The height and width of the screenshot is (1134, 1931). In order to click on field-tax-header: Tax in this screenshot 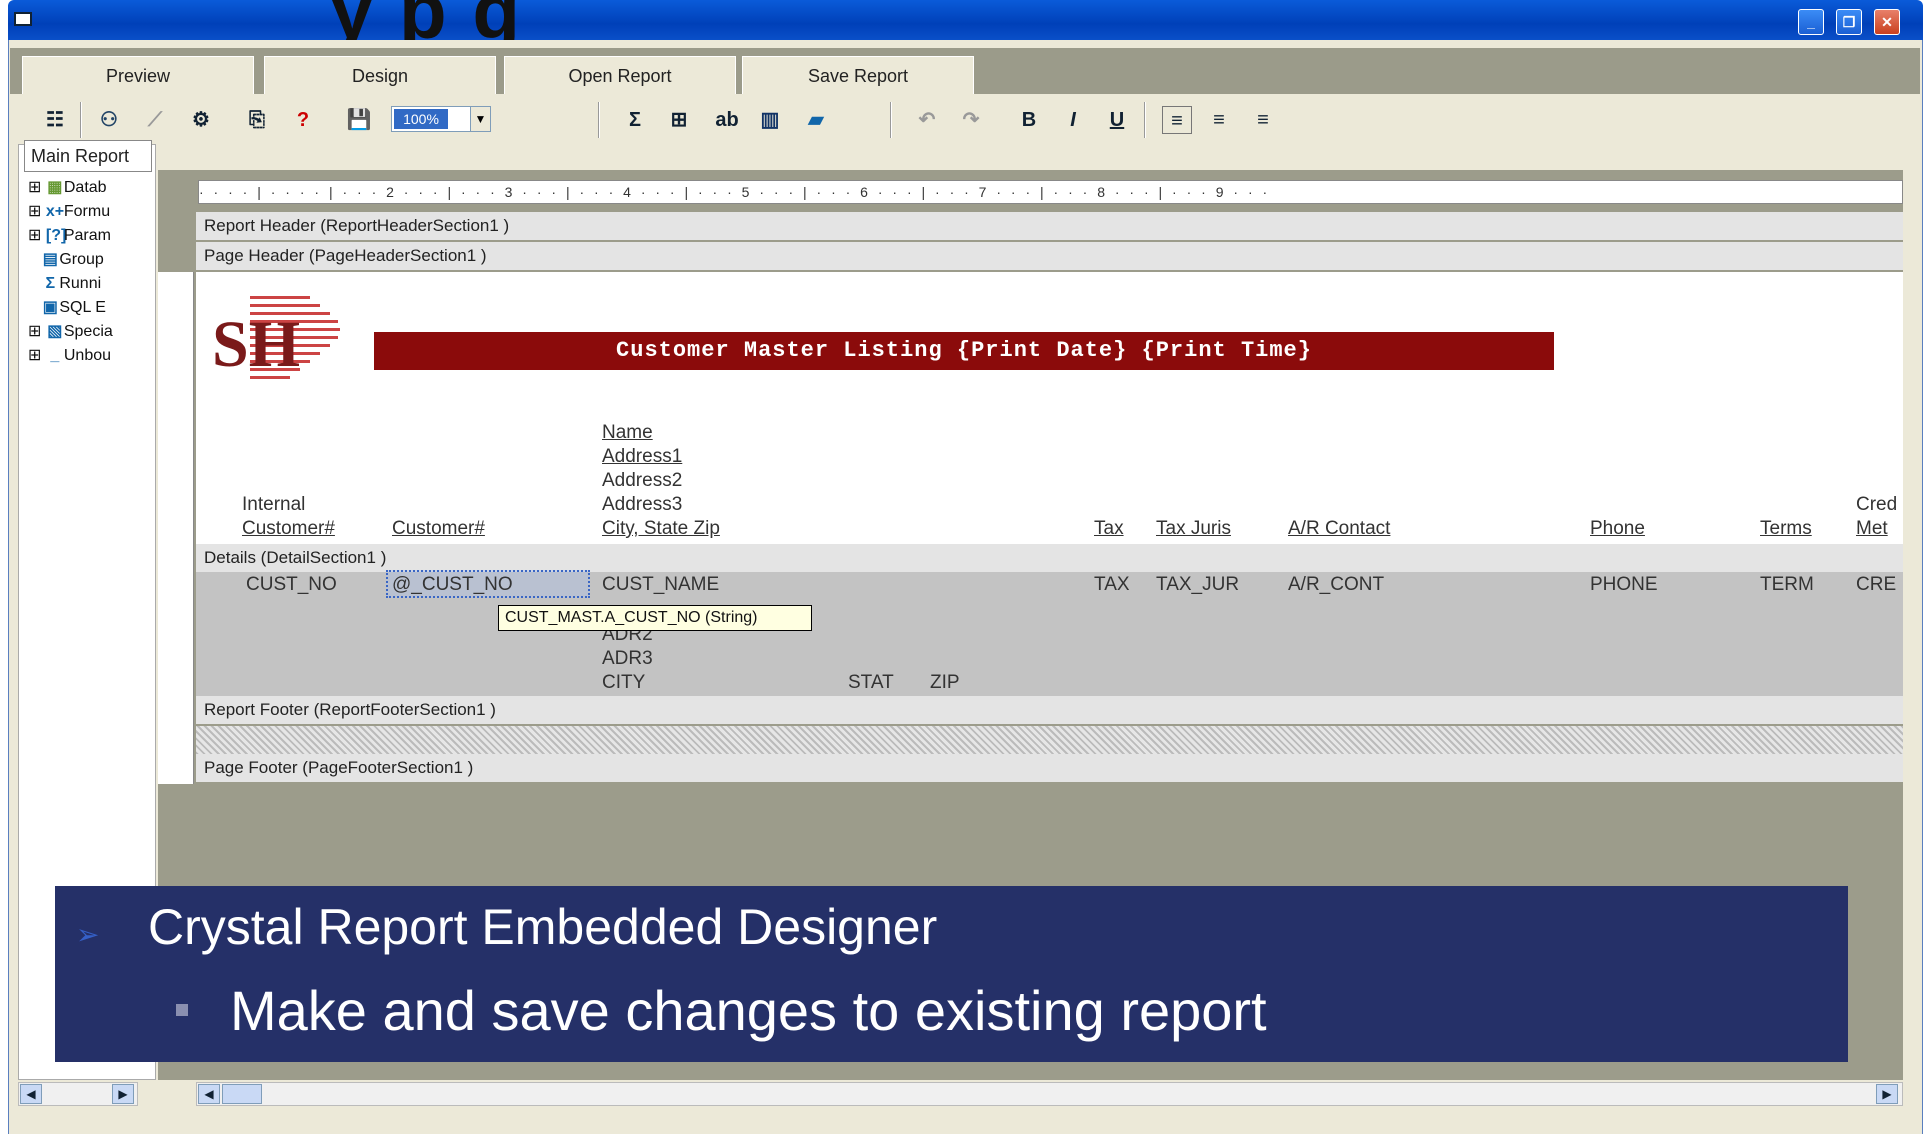, I will do `click(1109, 529)`.